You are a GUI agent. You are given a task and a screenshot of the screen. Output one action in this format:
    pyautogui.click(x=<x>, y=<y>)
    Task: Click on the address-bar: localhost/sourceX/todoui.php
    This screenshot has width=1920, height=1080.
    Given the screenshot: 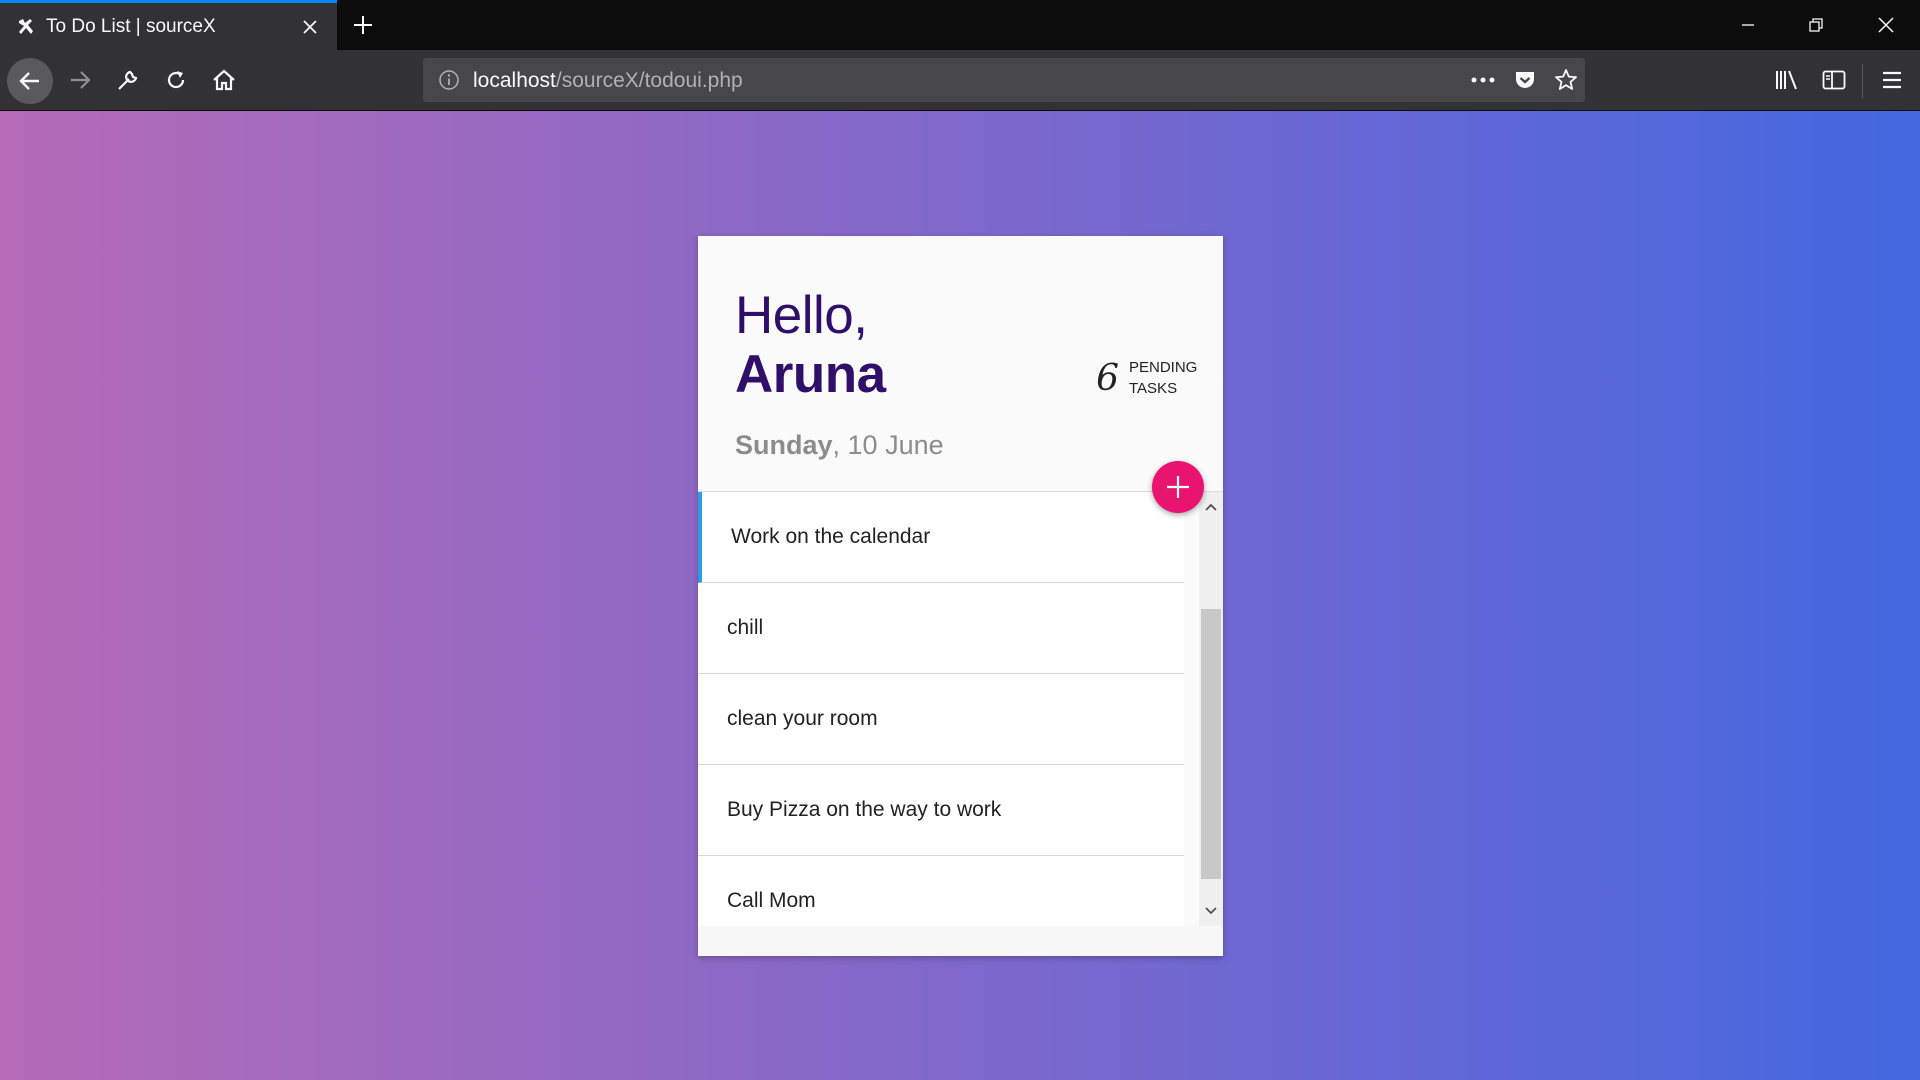 What is the action you would take?
    pyautogui.click(x=1004, y=80)
    